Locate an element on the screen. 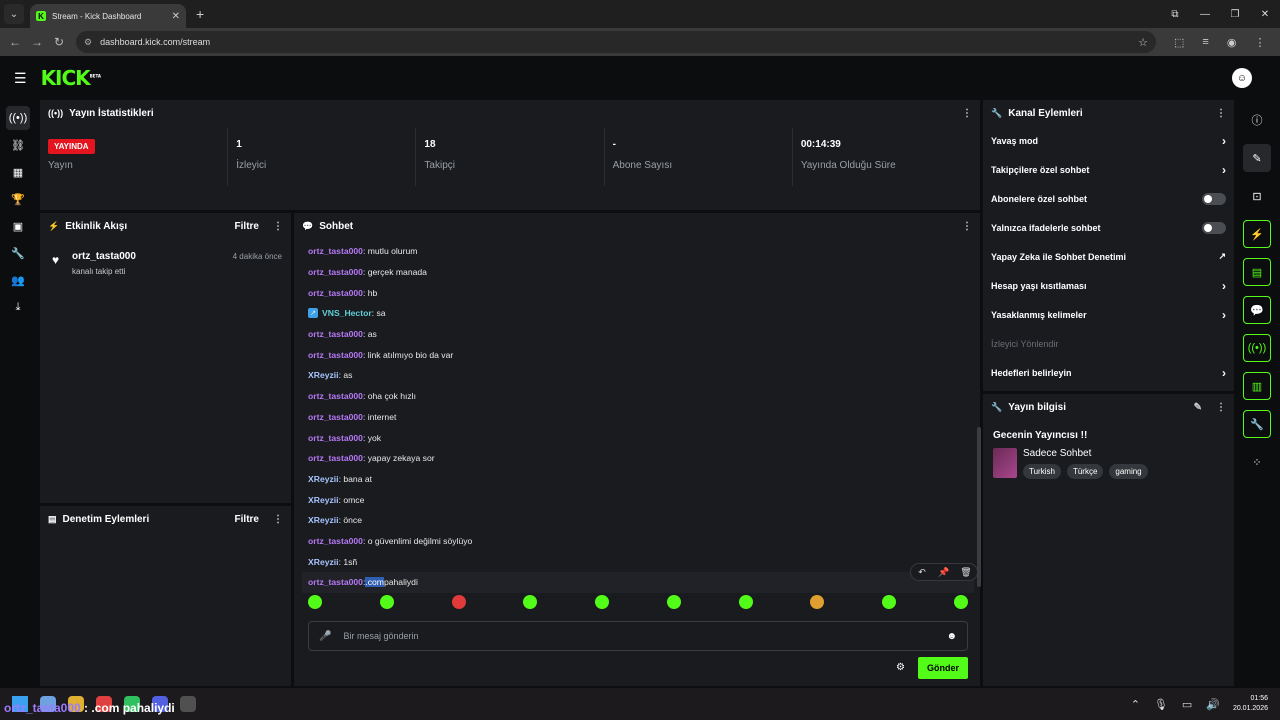  stream-category: Sadece Sohbet is located at coordinates (1057, 453).